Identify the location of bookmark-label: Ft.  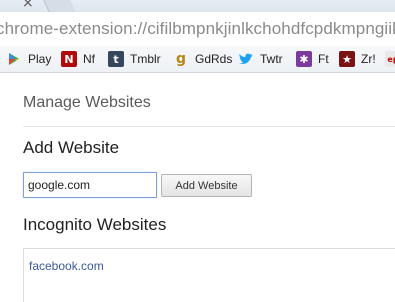
(323, 59).